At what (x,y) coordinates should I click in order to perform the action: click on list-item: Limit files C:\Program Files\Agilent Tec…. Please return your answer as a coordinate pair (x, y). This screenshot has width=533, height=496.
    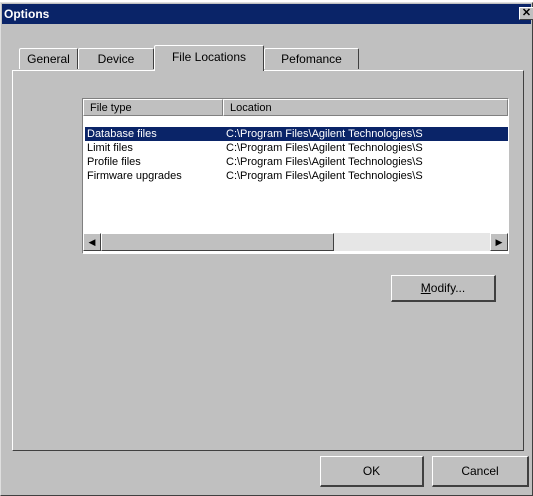
    Looking at the image, I should click on (296, 148).